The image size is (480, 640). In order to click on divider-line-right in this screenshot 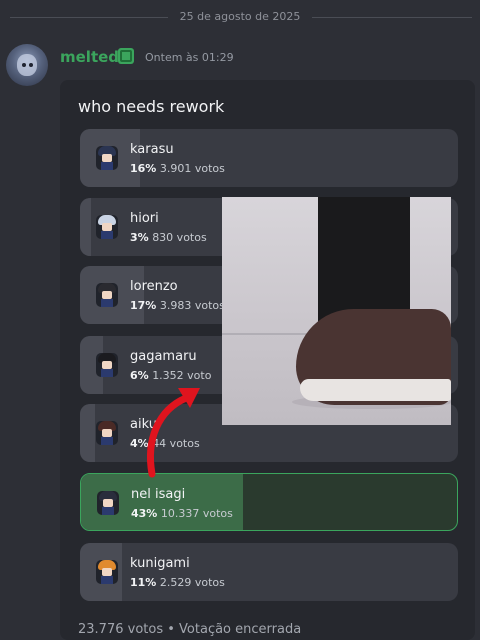, I will do `click(392, 17)`.